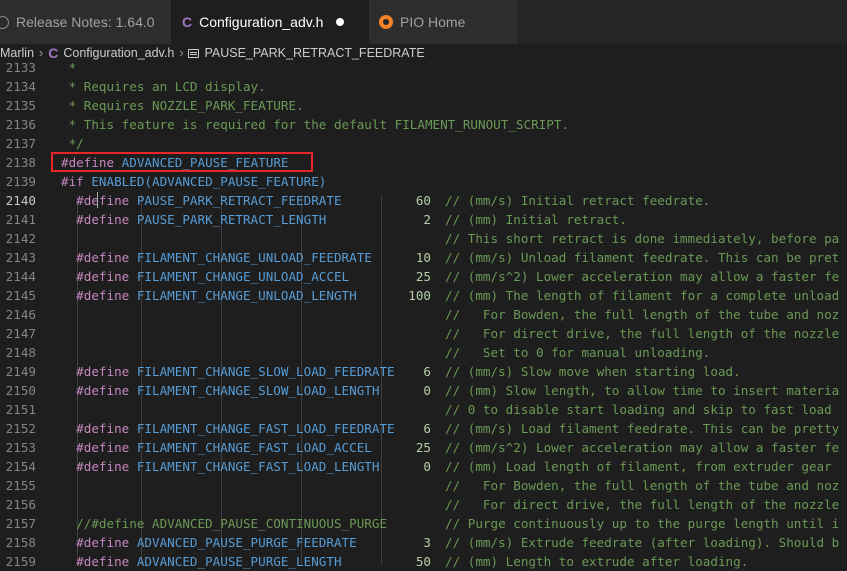 This screenshot has width=847, height=571. I want to click on code-text: #if ENABLED(ADVANCED_PAUSE_FEATURE), so click(193, 181).